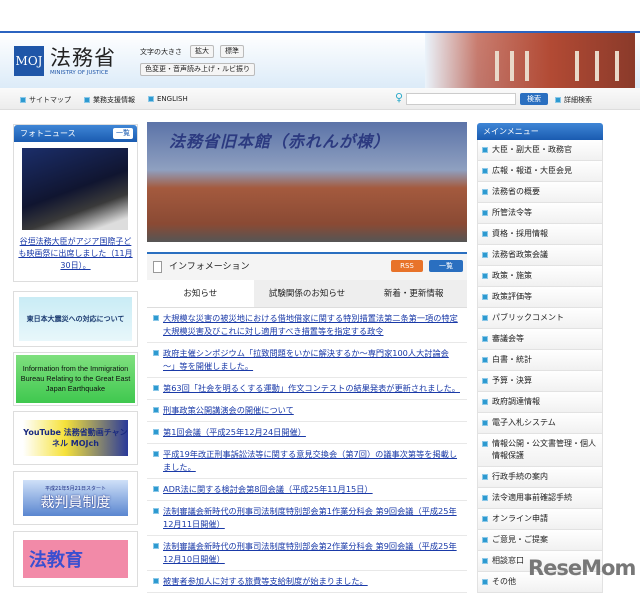  I want to click on menu-item: 大臣・副大臣・政務官, so click(540, 150).